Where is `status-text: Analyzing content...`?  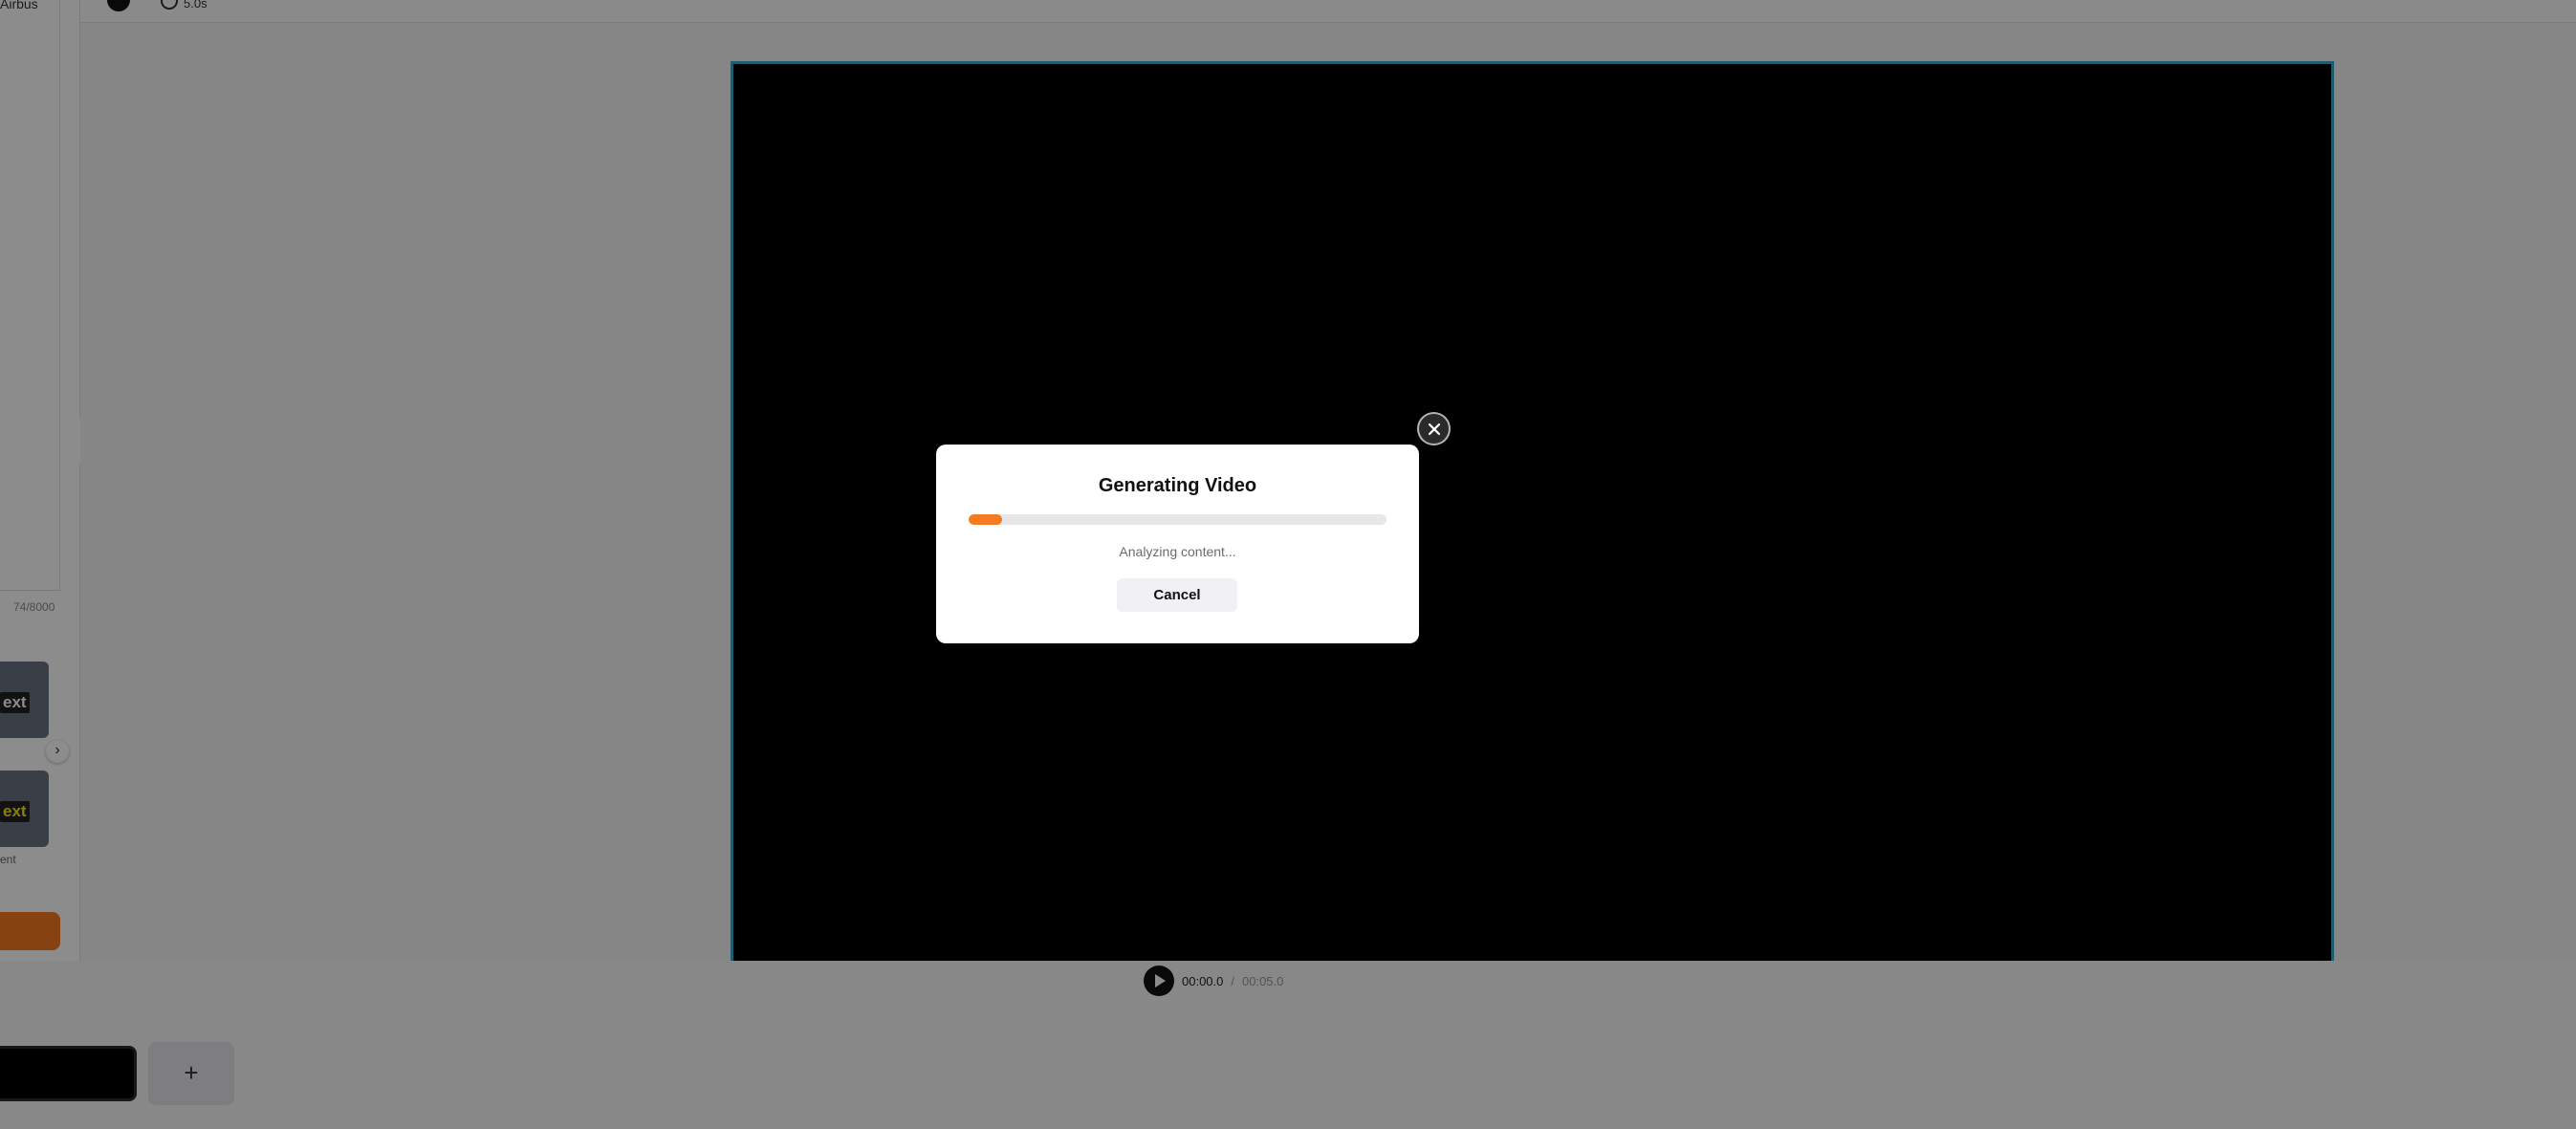
status-text: Analyzing content... is located at coordinates (1177, 551).